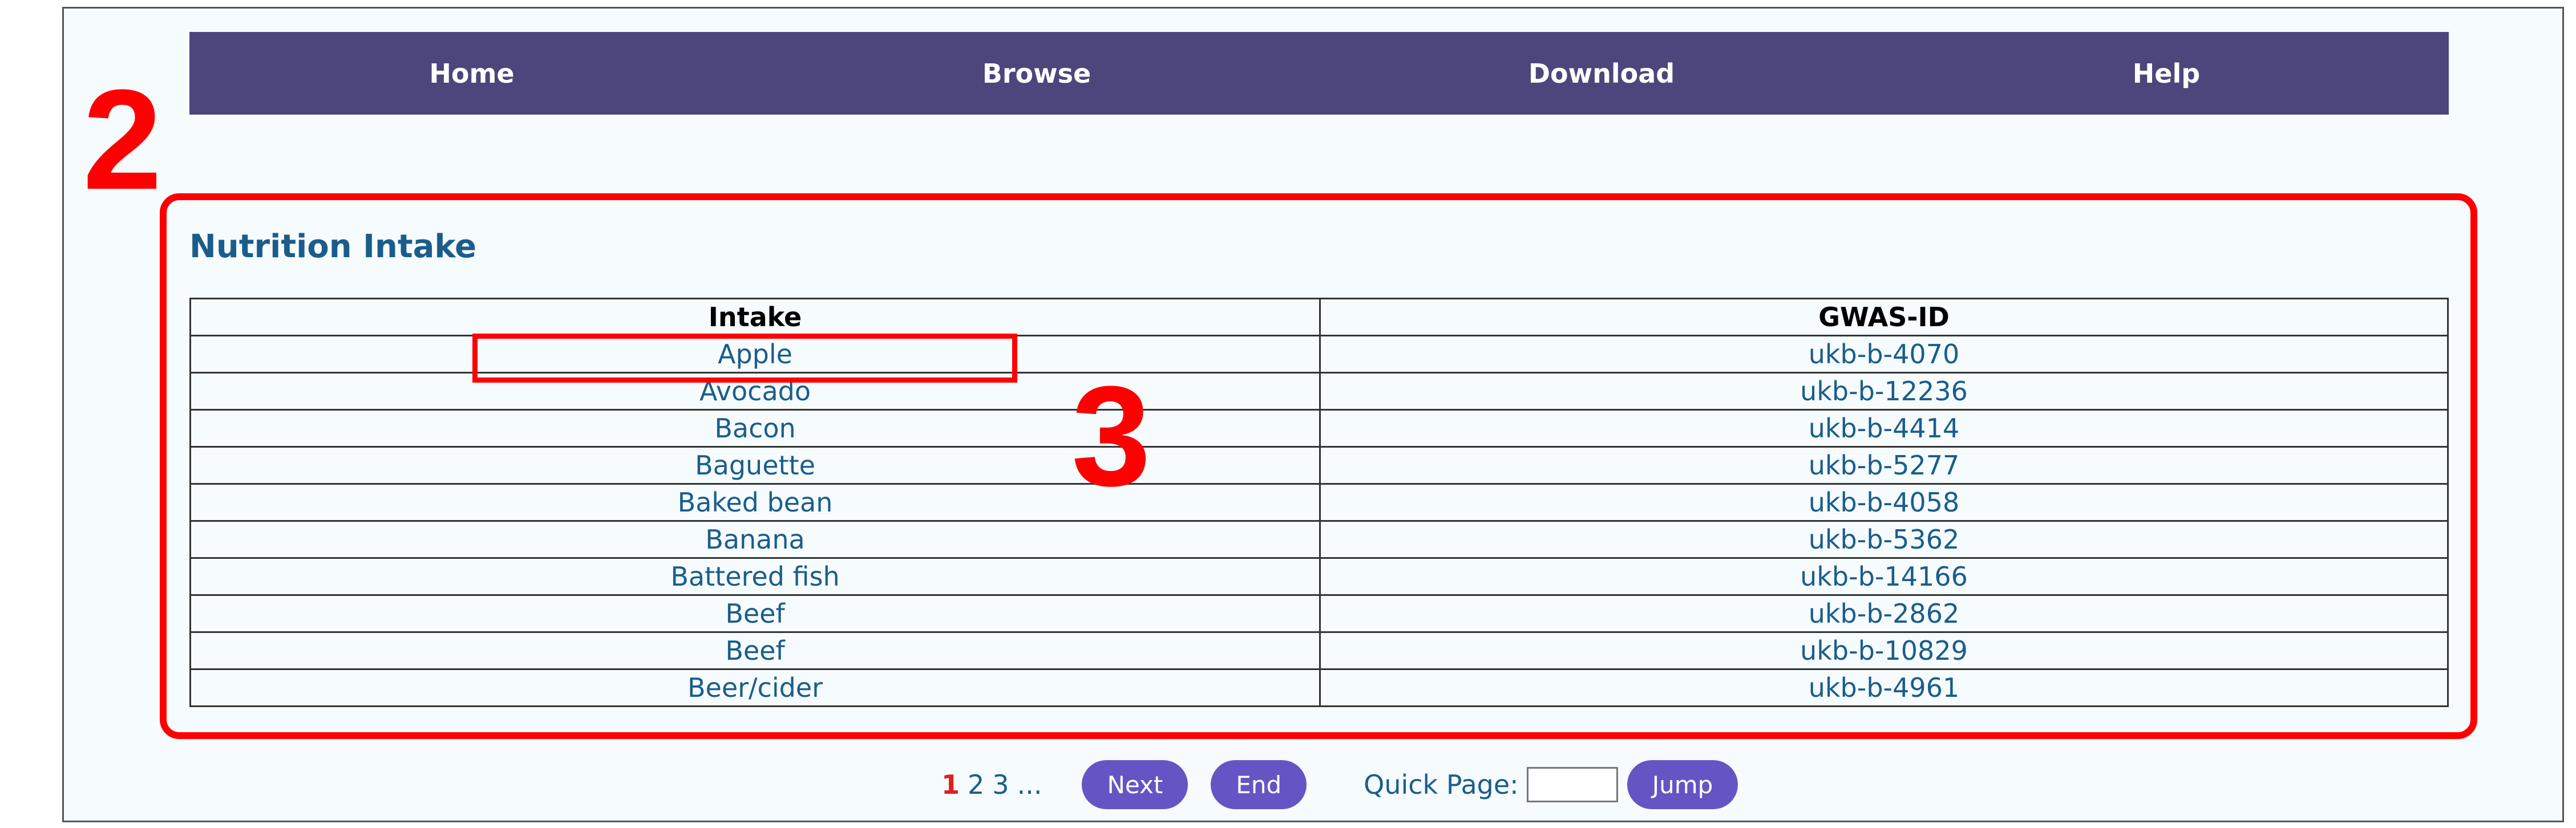 The width and height of the screenshot is (2576, 828). Describe the element at coordinates (2166, 73) in the screenshot. I see `nav-help-link: Help` at that location.